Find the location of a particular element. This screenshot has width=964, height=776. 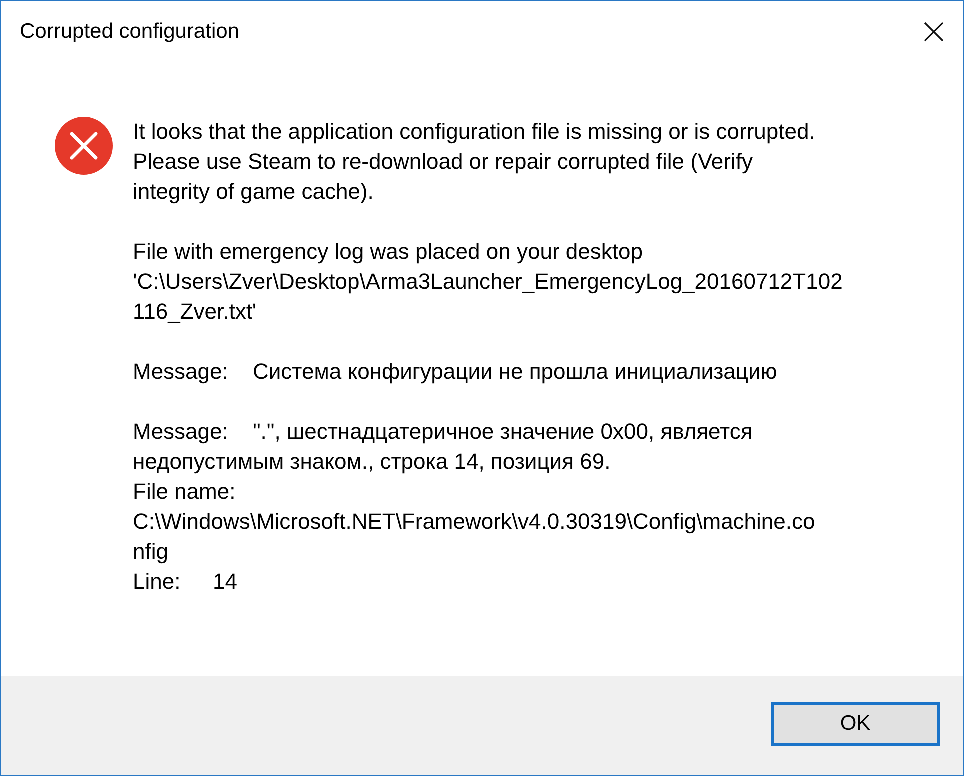

message-text: It looks that the application configuration file is missing or is corrupted. Please use Steam to re-download or repair corrupted file (Verify integrity of game cache). is located at coordinates (474, 162).